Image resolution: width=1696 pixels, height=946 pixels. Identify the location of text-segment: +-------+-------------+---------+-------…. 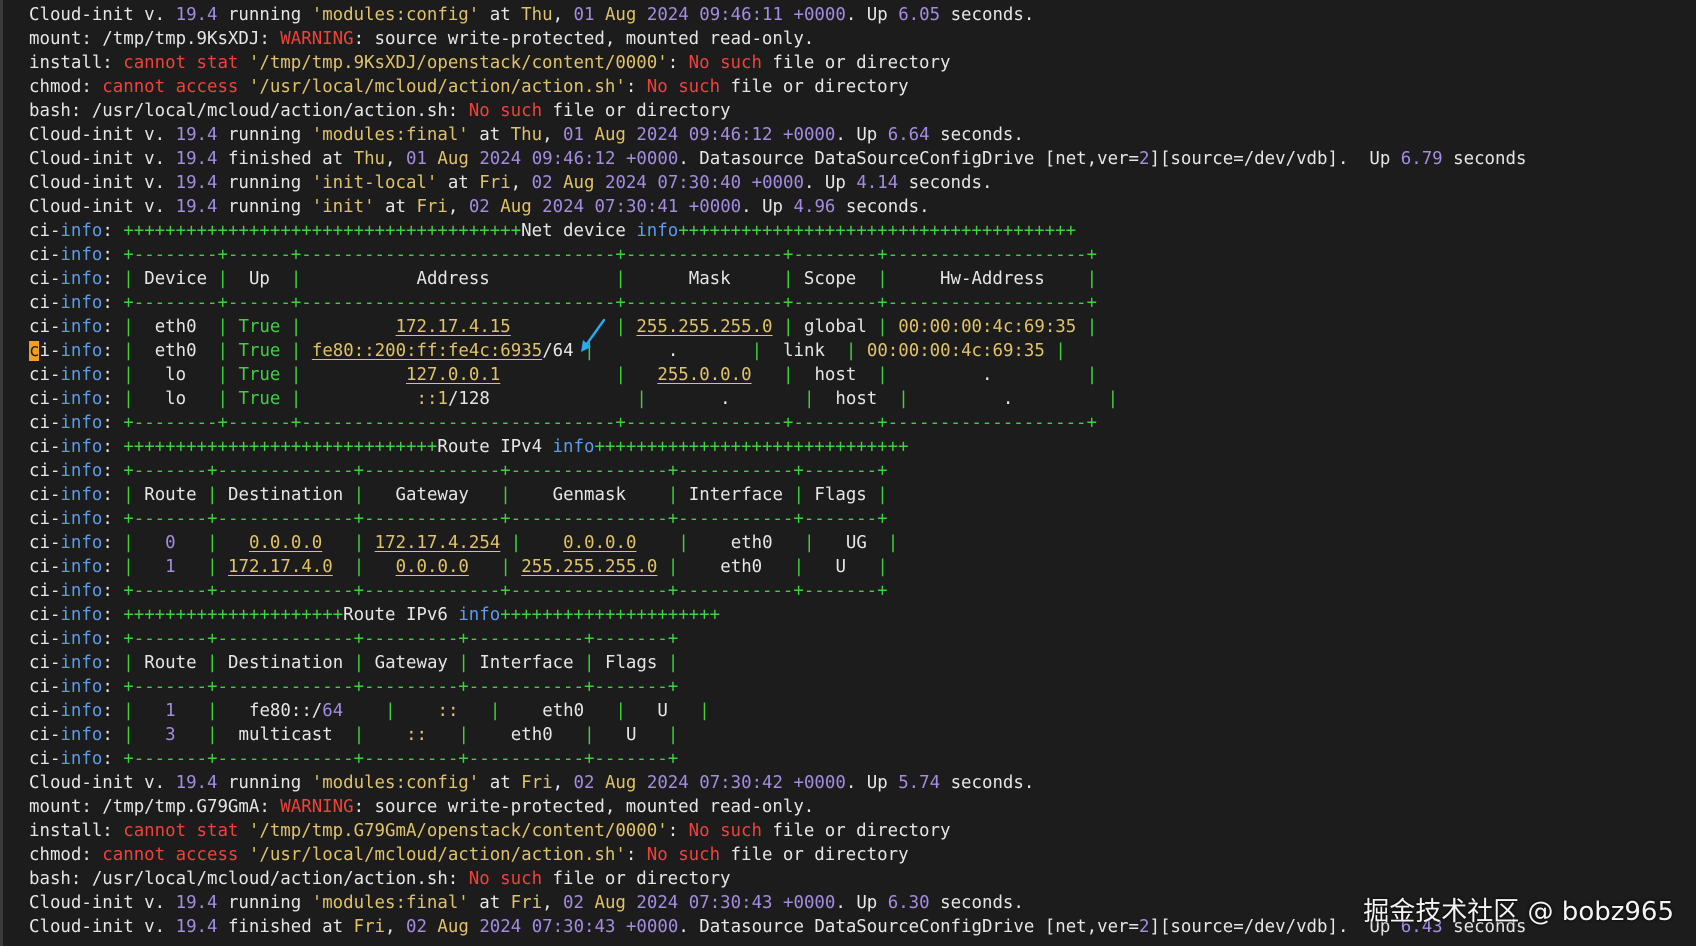
(401, 759).